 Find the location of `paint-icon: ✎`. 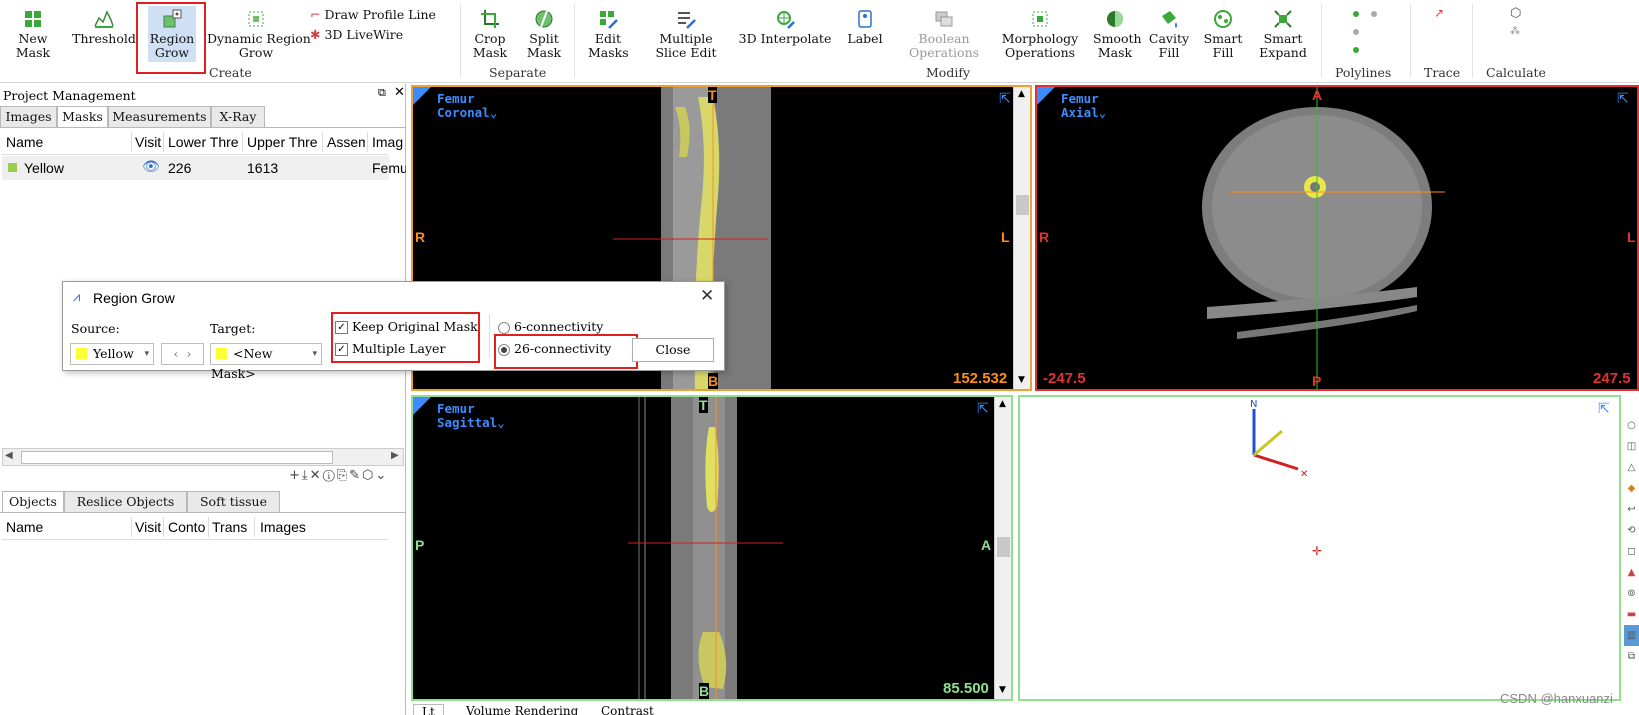

paint-icon: ✎ is located at coordinates (355, 475).